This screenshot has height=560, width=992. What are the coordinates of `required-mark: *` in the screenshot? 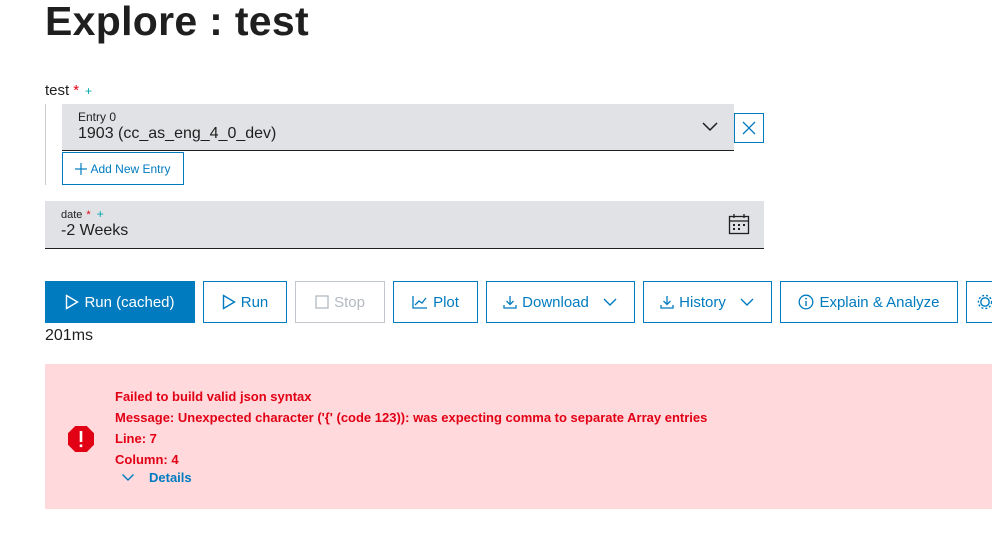 It's located at (76, 90).